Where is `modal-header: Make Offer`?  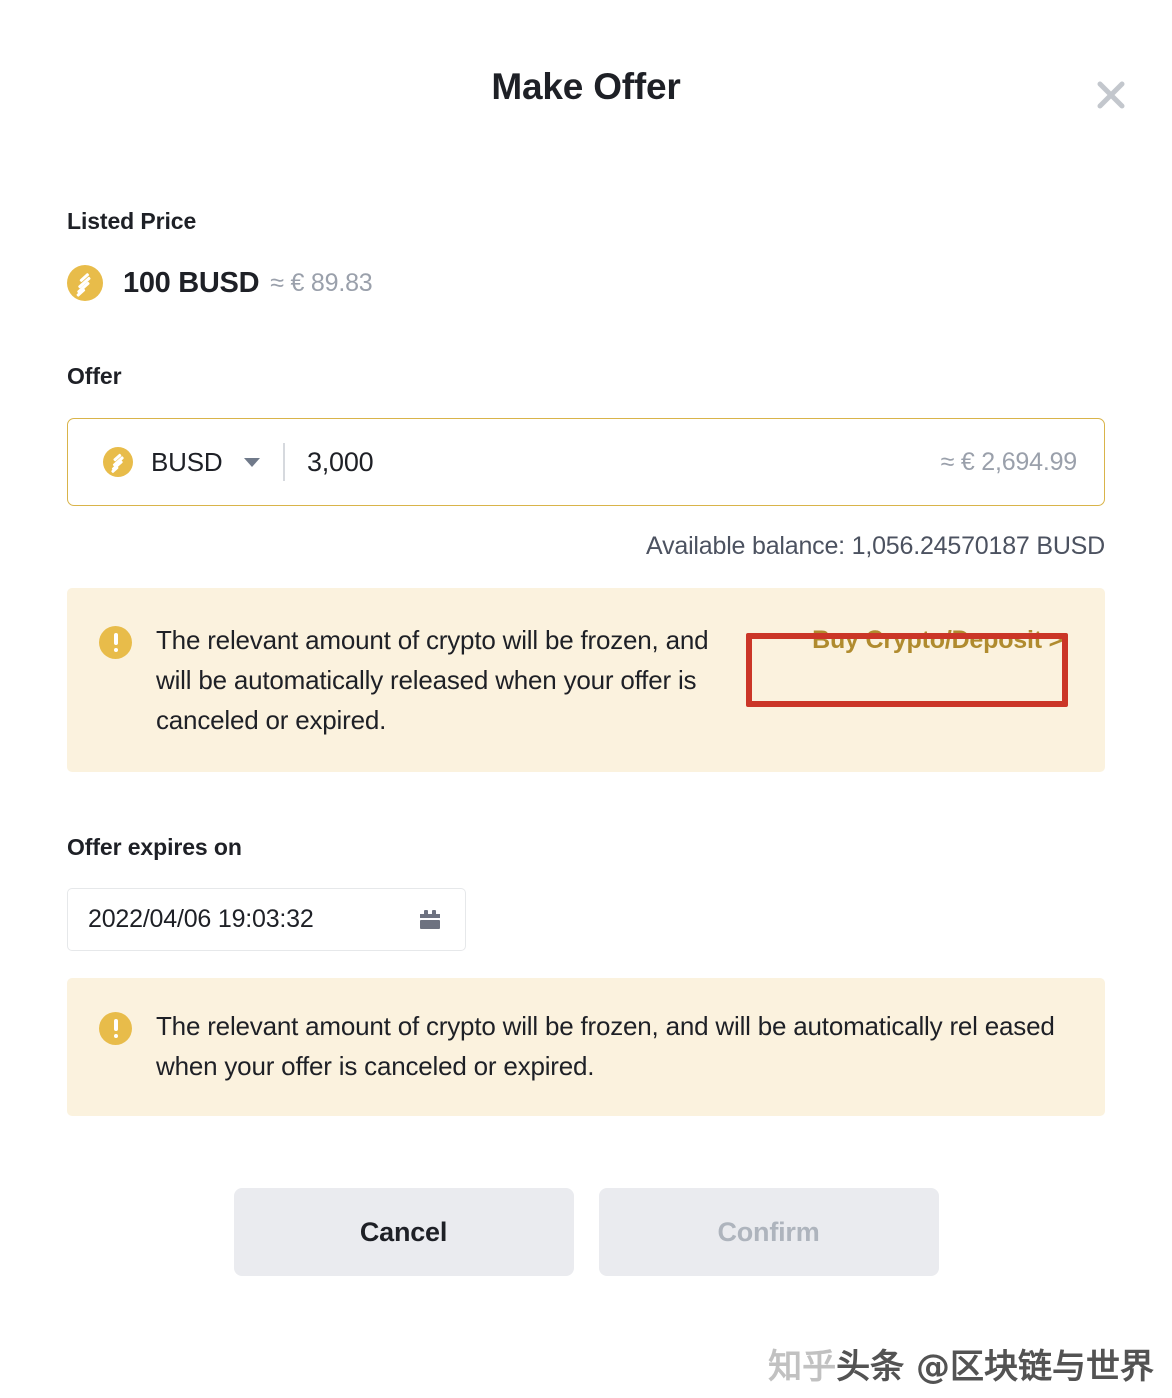 modal-header: Make Offer is located at coordinates (586, 80).